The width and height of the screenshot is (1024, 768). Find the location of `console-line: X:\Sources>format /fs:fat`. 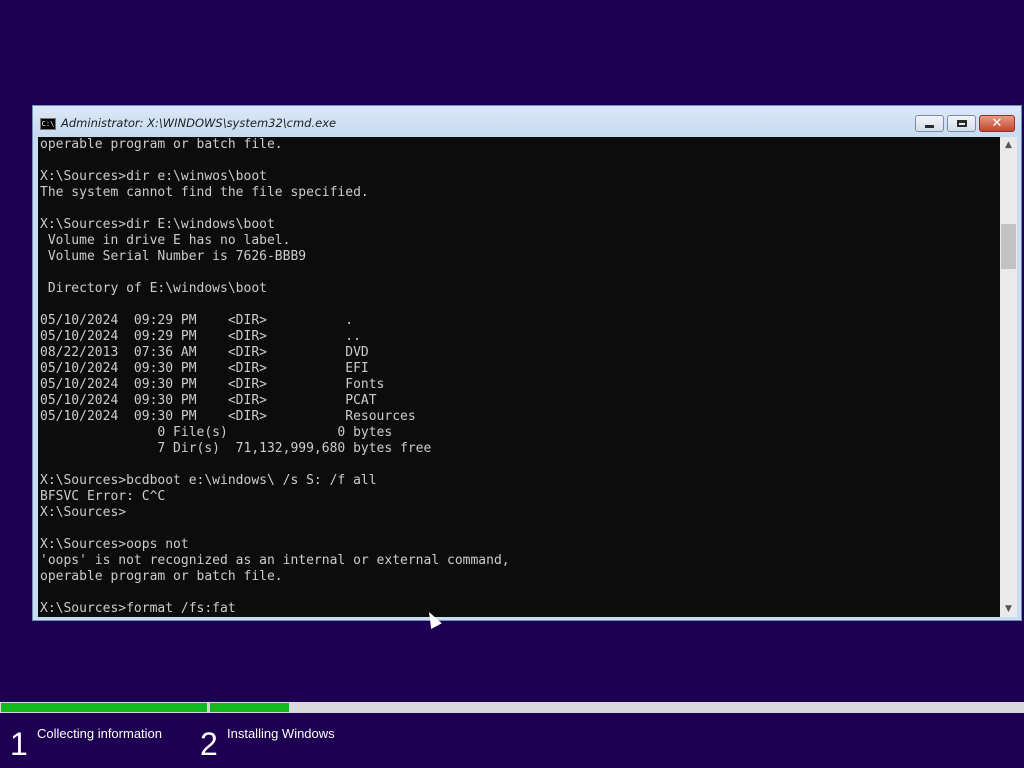

console-line: X:\Sources>format /fs:fat is located at coordinates (138, 608).